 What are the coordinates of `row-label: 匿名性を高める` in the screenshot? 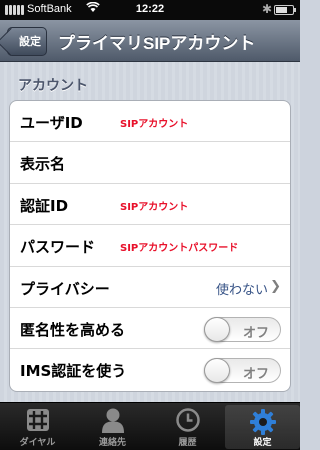 It's located at (73, 329).